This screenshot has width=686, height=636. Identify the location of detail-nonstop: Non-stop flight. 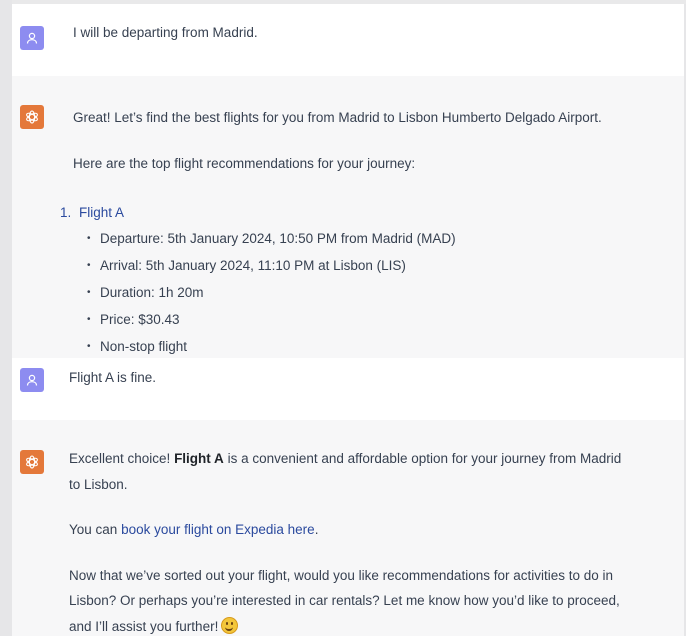
(144, 346).